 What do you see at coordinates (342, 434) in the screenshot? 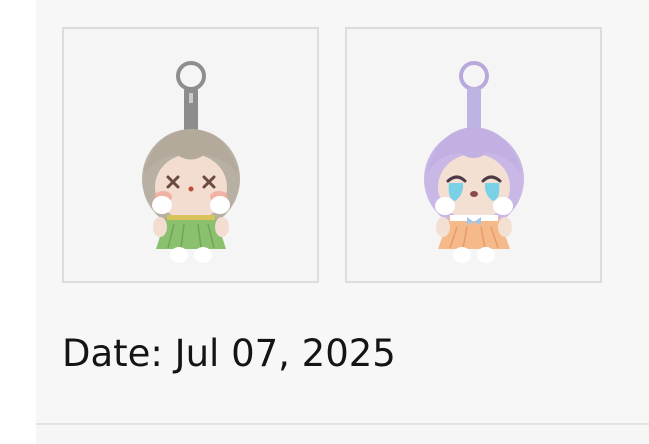
I see `next-section` at bounding box center [342, 434].